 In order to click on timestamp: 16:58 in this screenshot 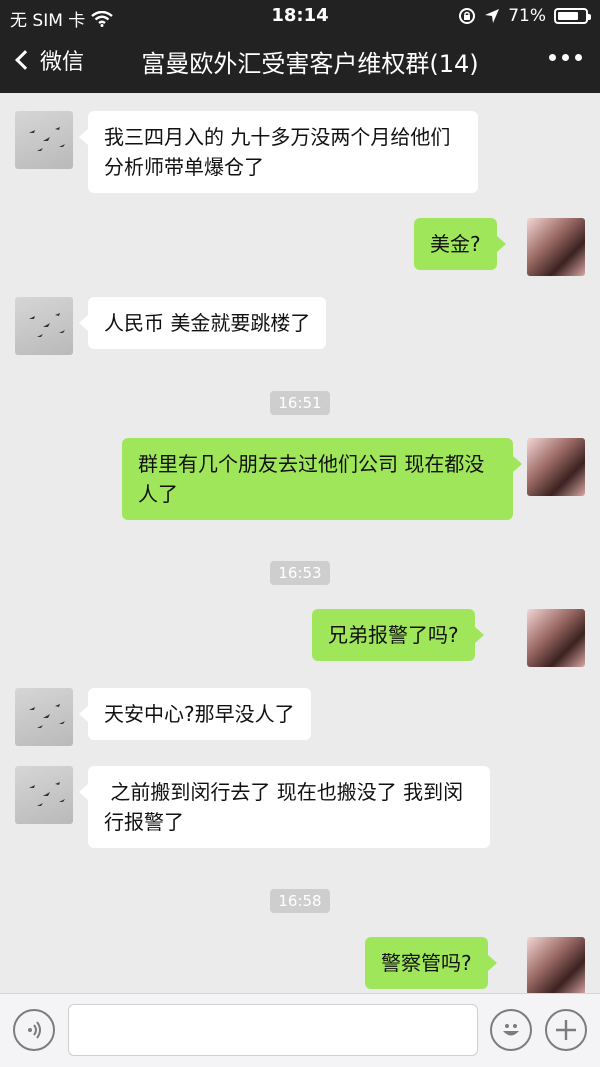, I will do `click(300, 901)`.